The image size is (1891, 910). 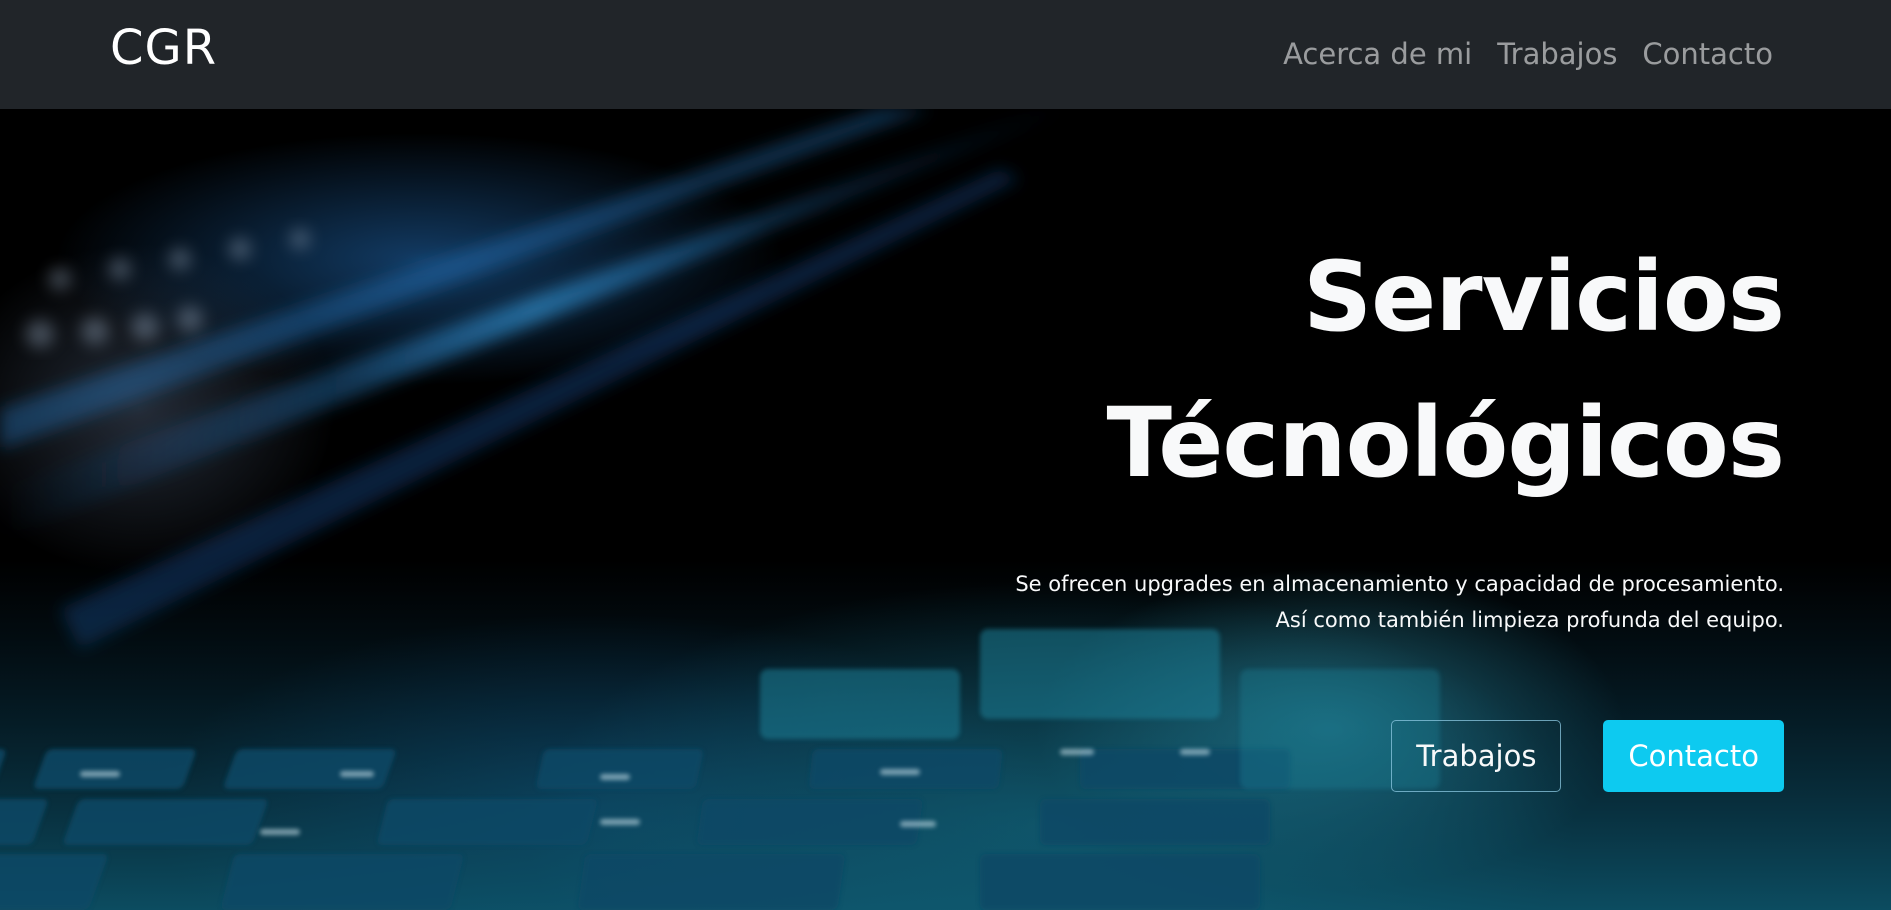 What do you see at coordinates (945, 54) in the screenshot?
I see `navbar: CGR Acerca de mi Trabajos Contacto` at bounding box center [945, 54].